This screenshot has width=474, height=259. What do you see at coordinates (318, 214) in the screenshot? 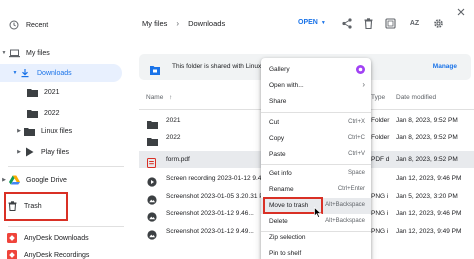
I see `mouse-cursor-icon` at bounding box center [318, 214].